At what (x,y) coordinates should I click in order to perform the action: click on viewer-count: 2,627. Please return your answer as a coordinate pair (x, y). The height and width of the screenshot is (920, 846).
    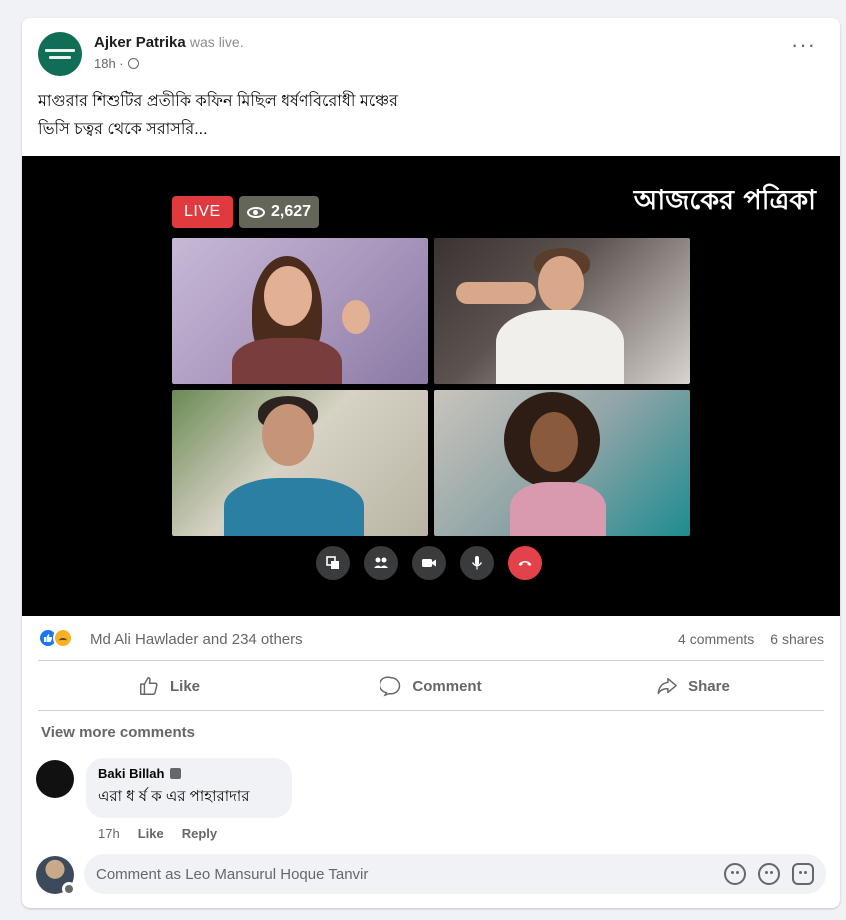
    Looking at the image, I should click on (291, 211).